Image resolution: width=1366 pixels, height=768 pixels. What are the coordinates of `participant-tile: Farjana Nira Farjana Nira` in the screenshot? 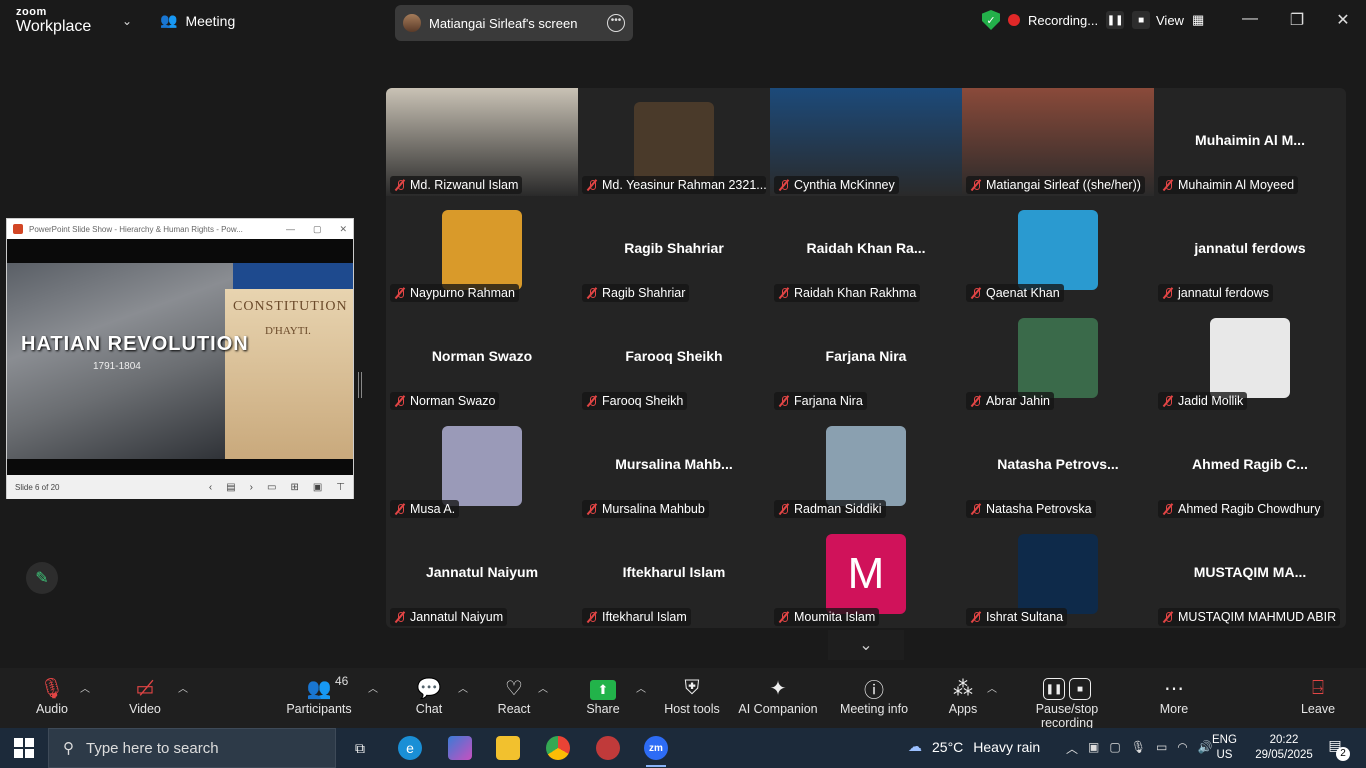 It's located at (866, 358).